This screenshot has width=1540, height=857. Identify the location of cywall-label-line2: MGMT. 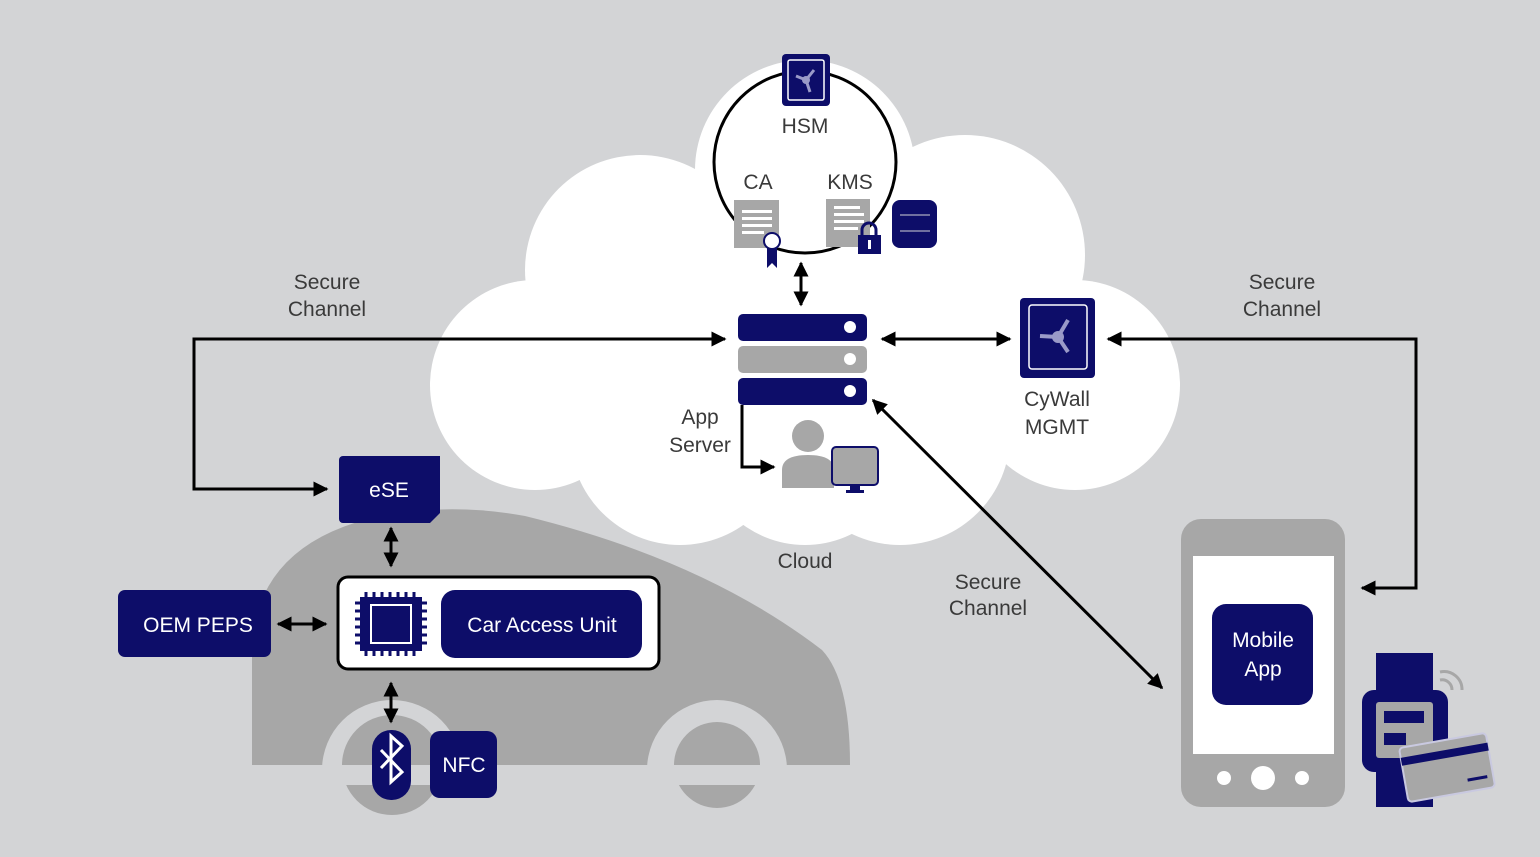
(1057, 427).